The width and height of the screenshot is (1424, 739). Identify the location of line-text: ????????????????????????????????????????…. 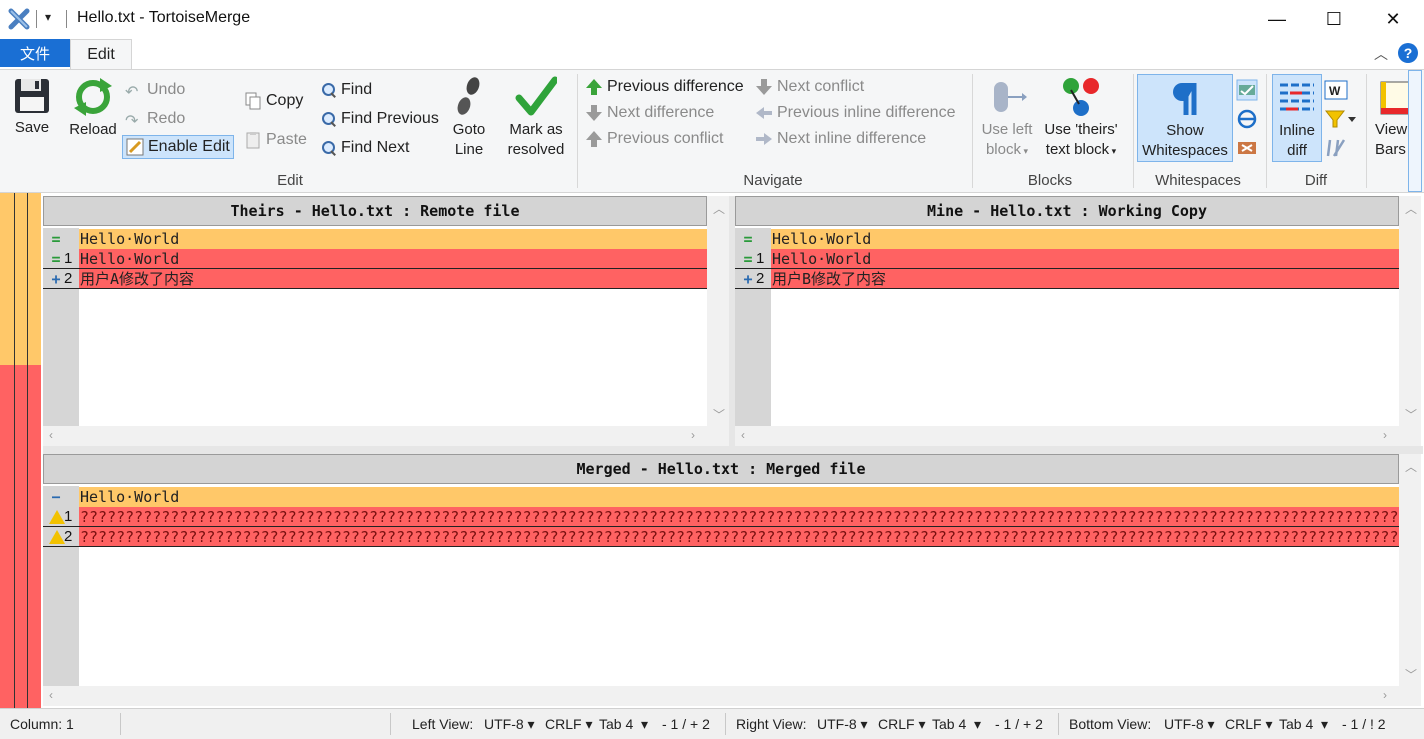
(739, 537).